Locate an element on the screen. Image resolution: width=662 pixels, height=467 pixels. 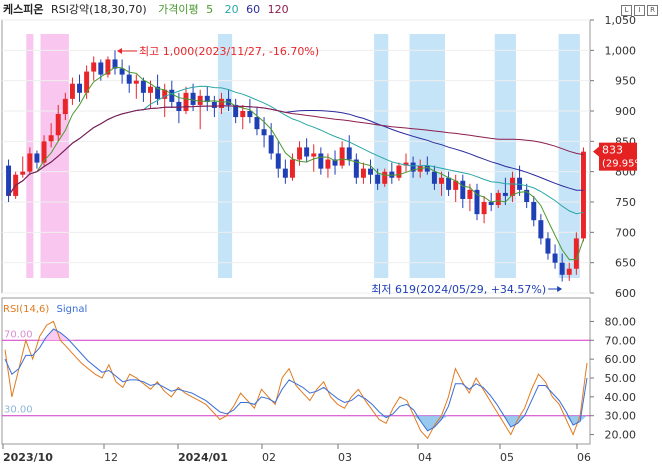
price-tick-label: 900 is located at coordinates (625, 111).